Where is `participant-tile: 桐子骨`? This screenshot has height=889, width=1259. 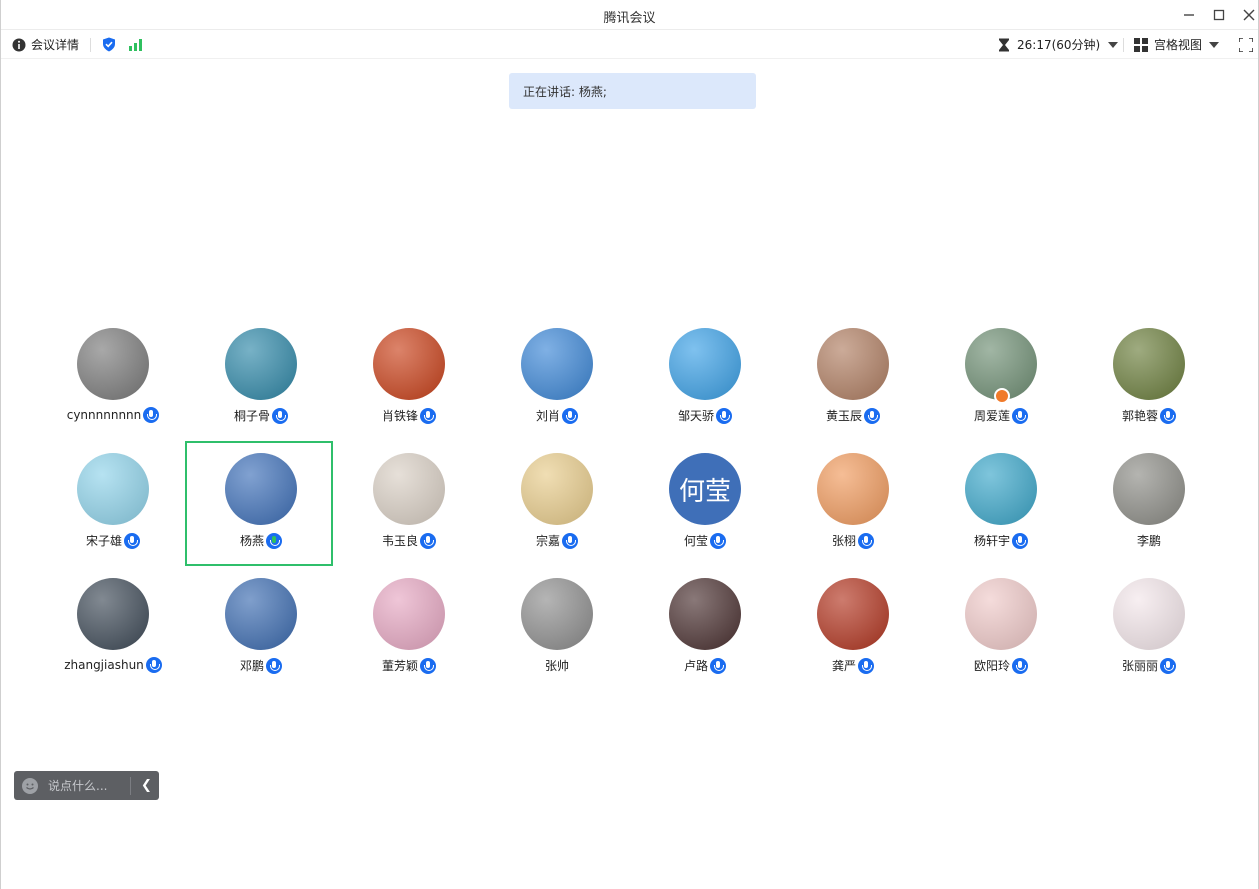
participant-tile: 桐子骨 is located at coordinates (261, 380).